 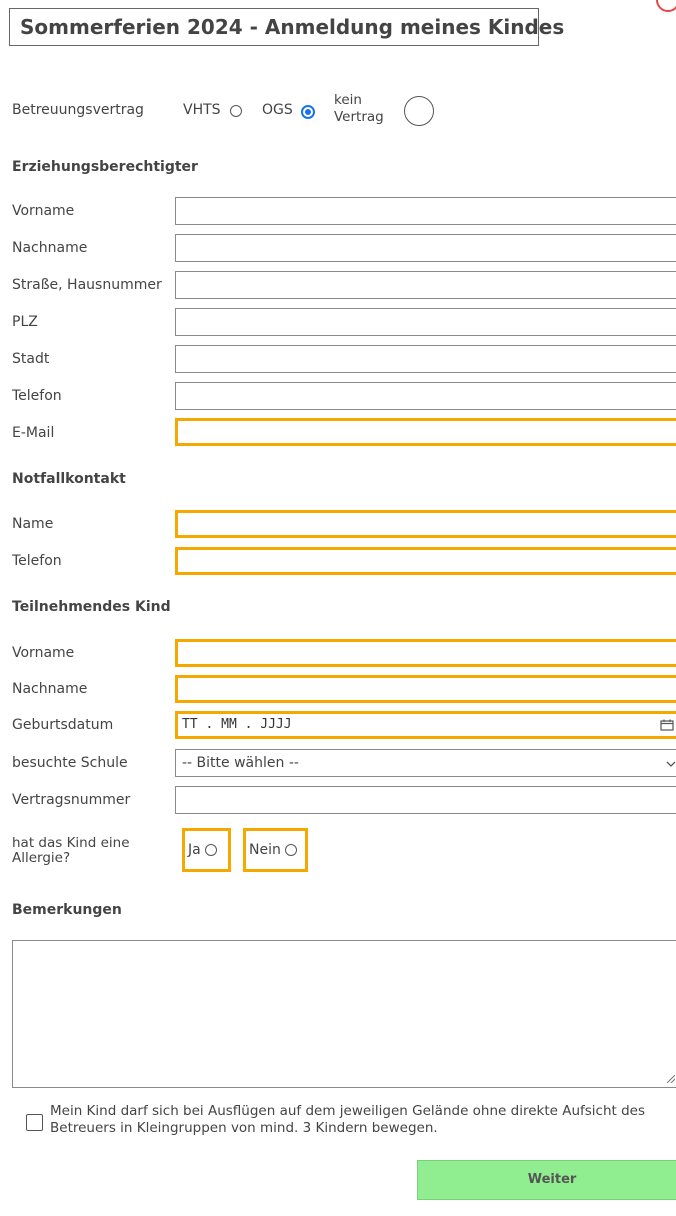 What do you see at coordinates (670, 1078) in the screenshot?
I see `resize-handle-icon` at bounding box center [670, 1078].